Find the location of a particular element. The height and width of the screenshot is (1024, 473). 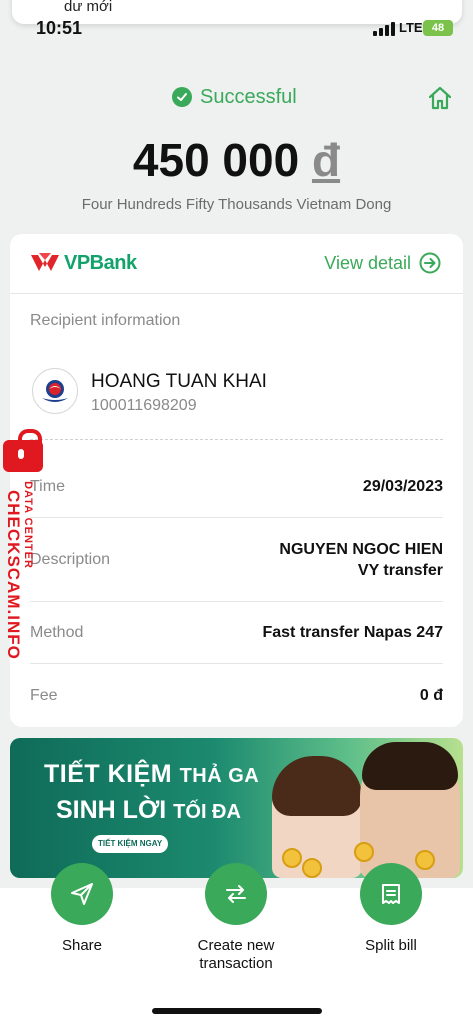

view-detail-link: View detail is located at coordinates (382, 263).